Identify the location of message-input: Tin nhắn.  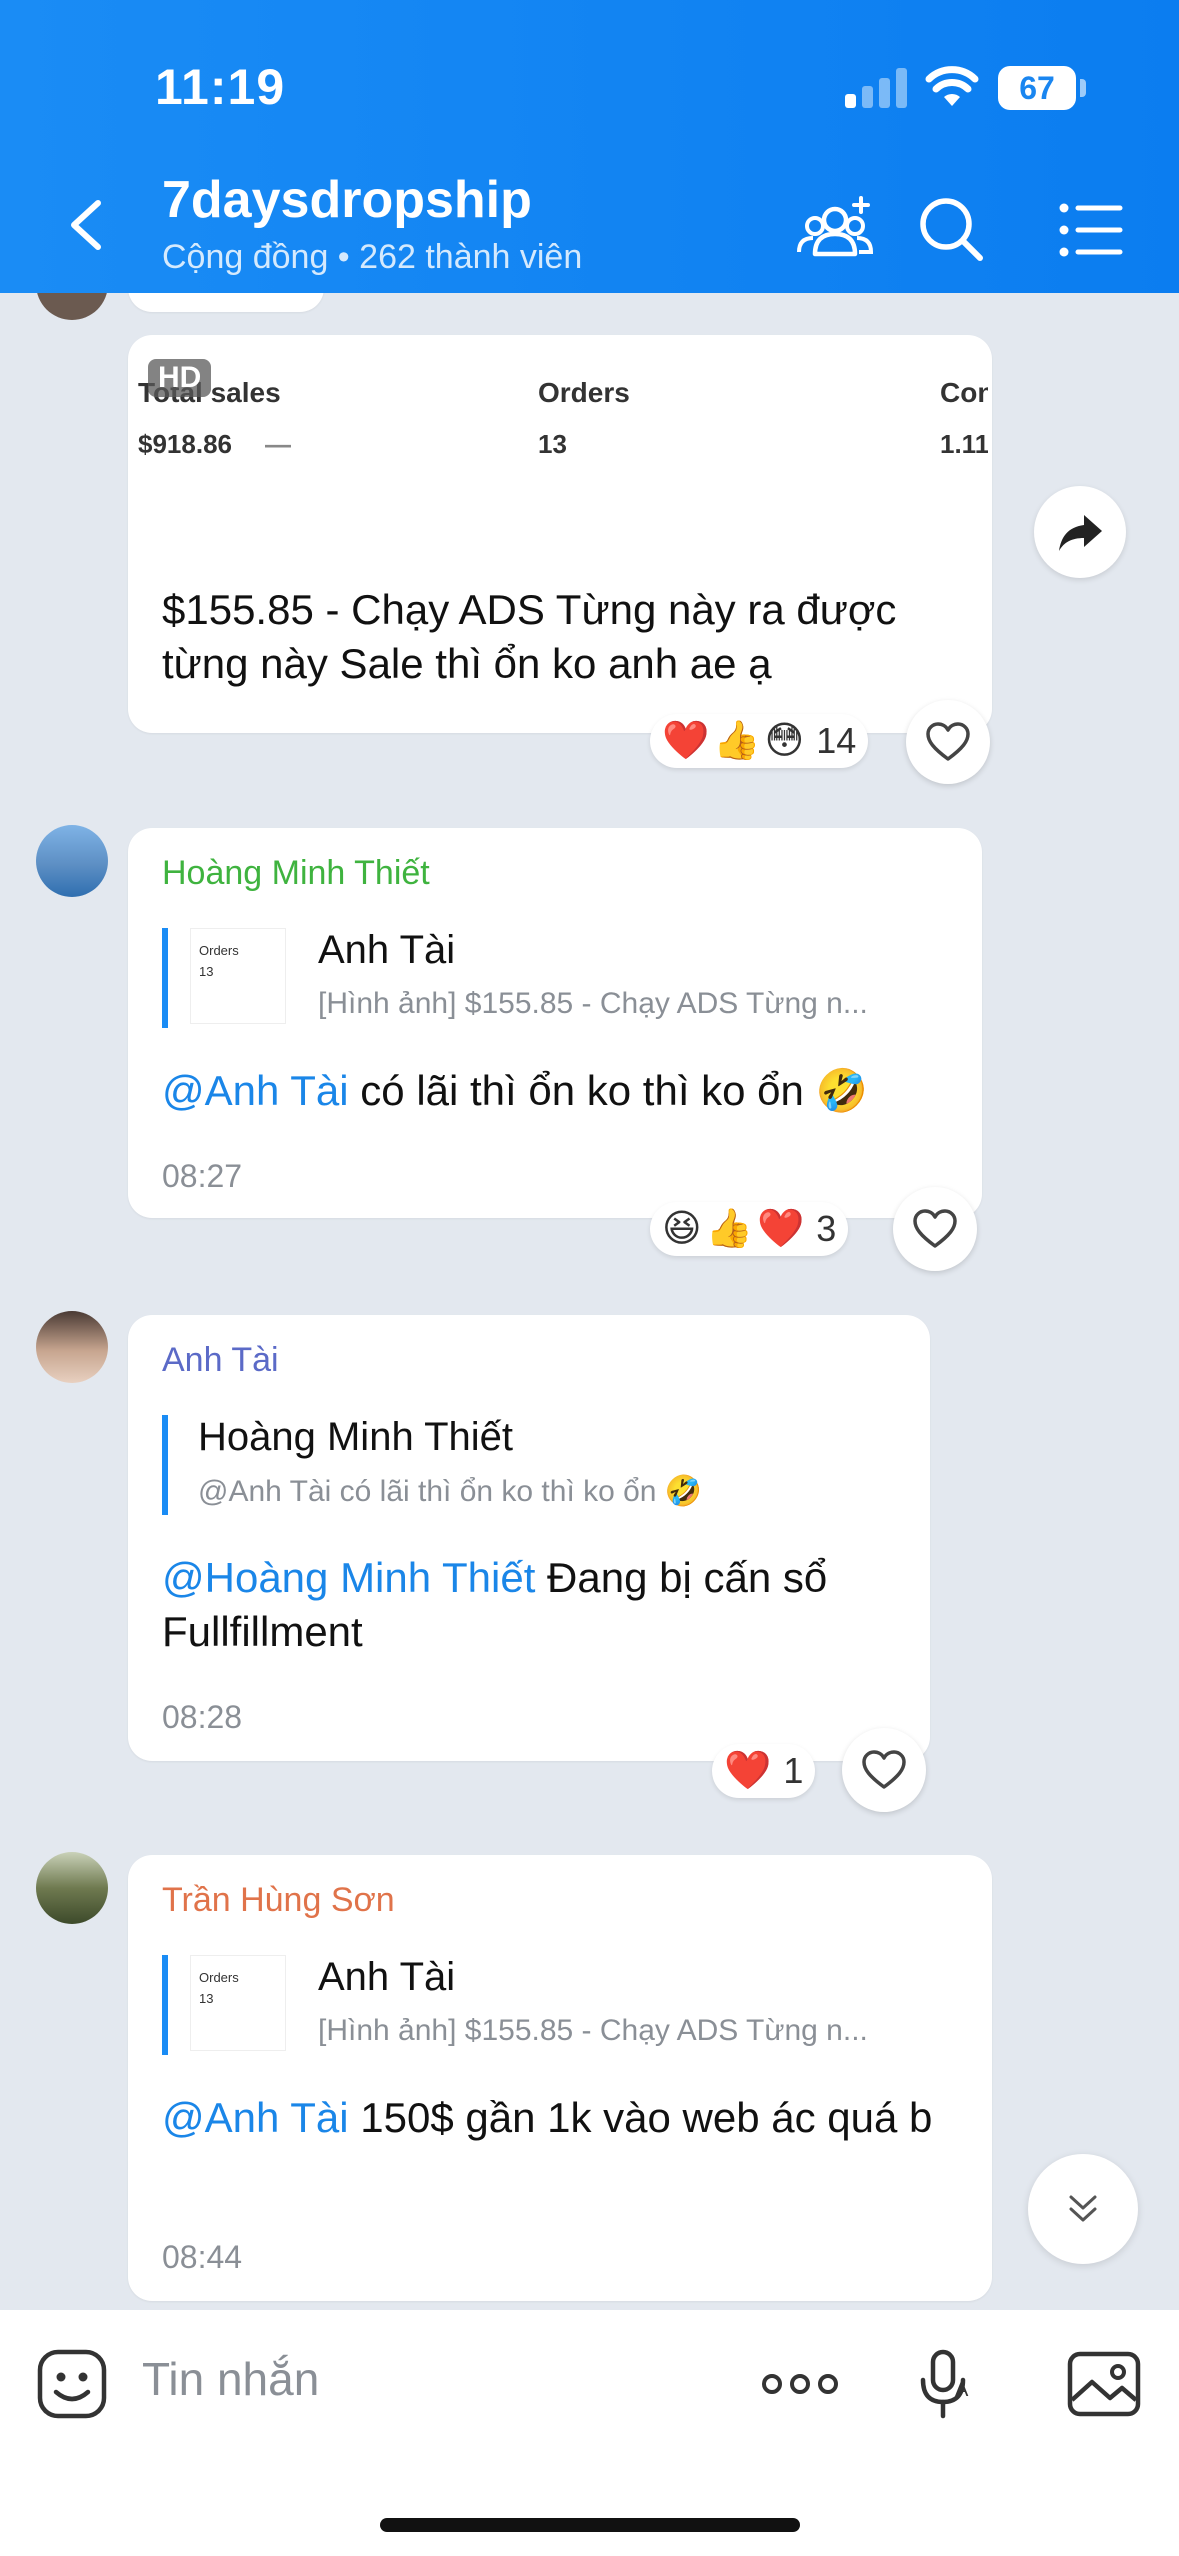
(230, 2379).